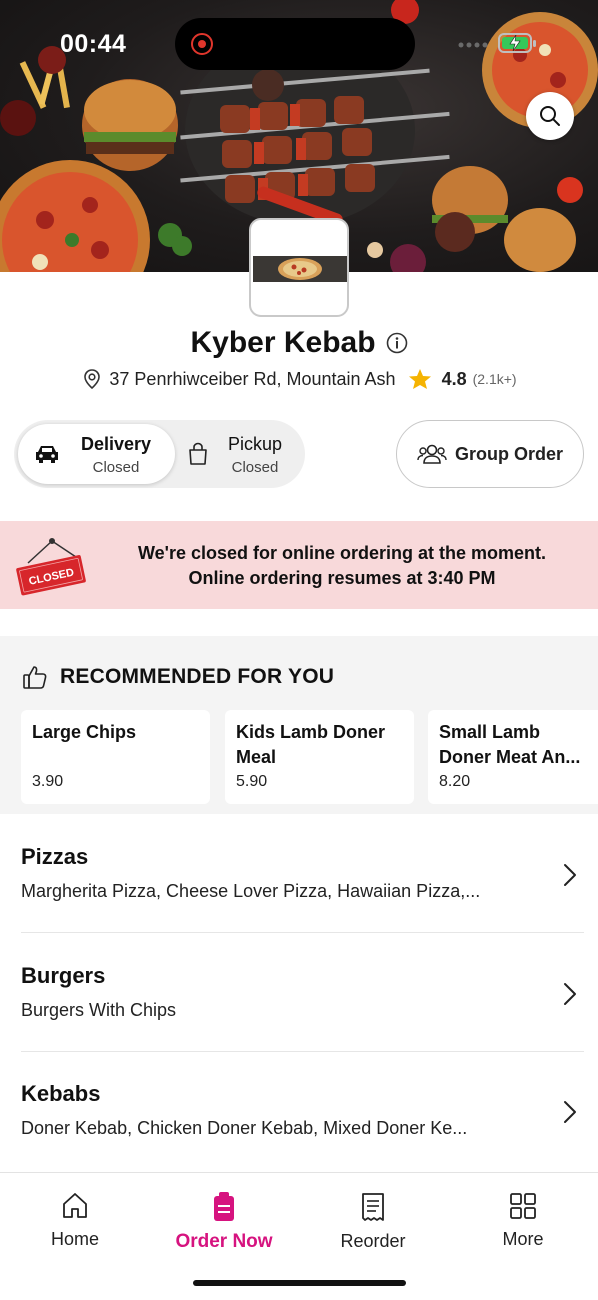  What do you see at coordinates (473, 45) in the screenshot?
I see `signal-icon` at bounding box center [473, 45].